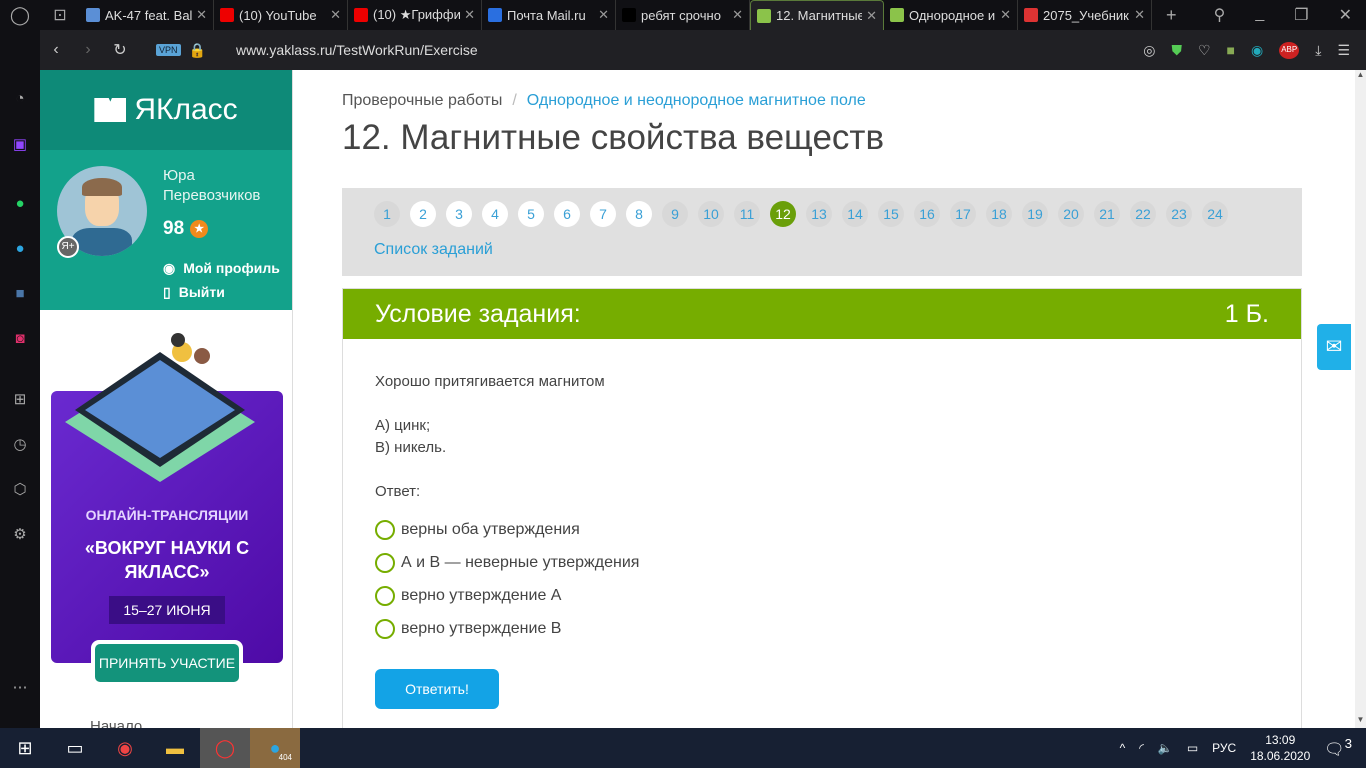 Image resolution: width=1366 pixels, height=768 pixels. What do you see at coordinates (783, 214) in the screenshot?
I see `task-page-12: 12` at bounding box center [783, 214].